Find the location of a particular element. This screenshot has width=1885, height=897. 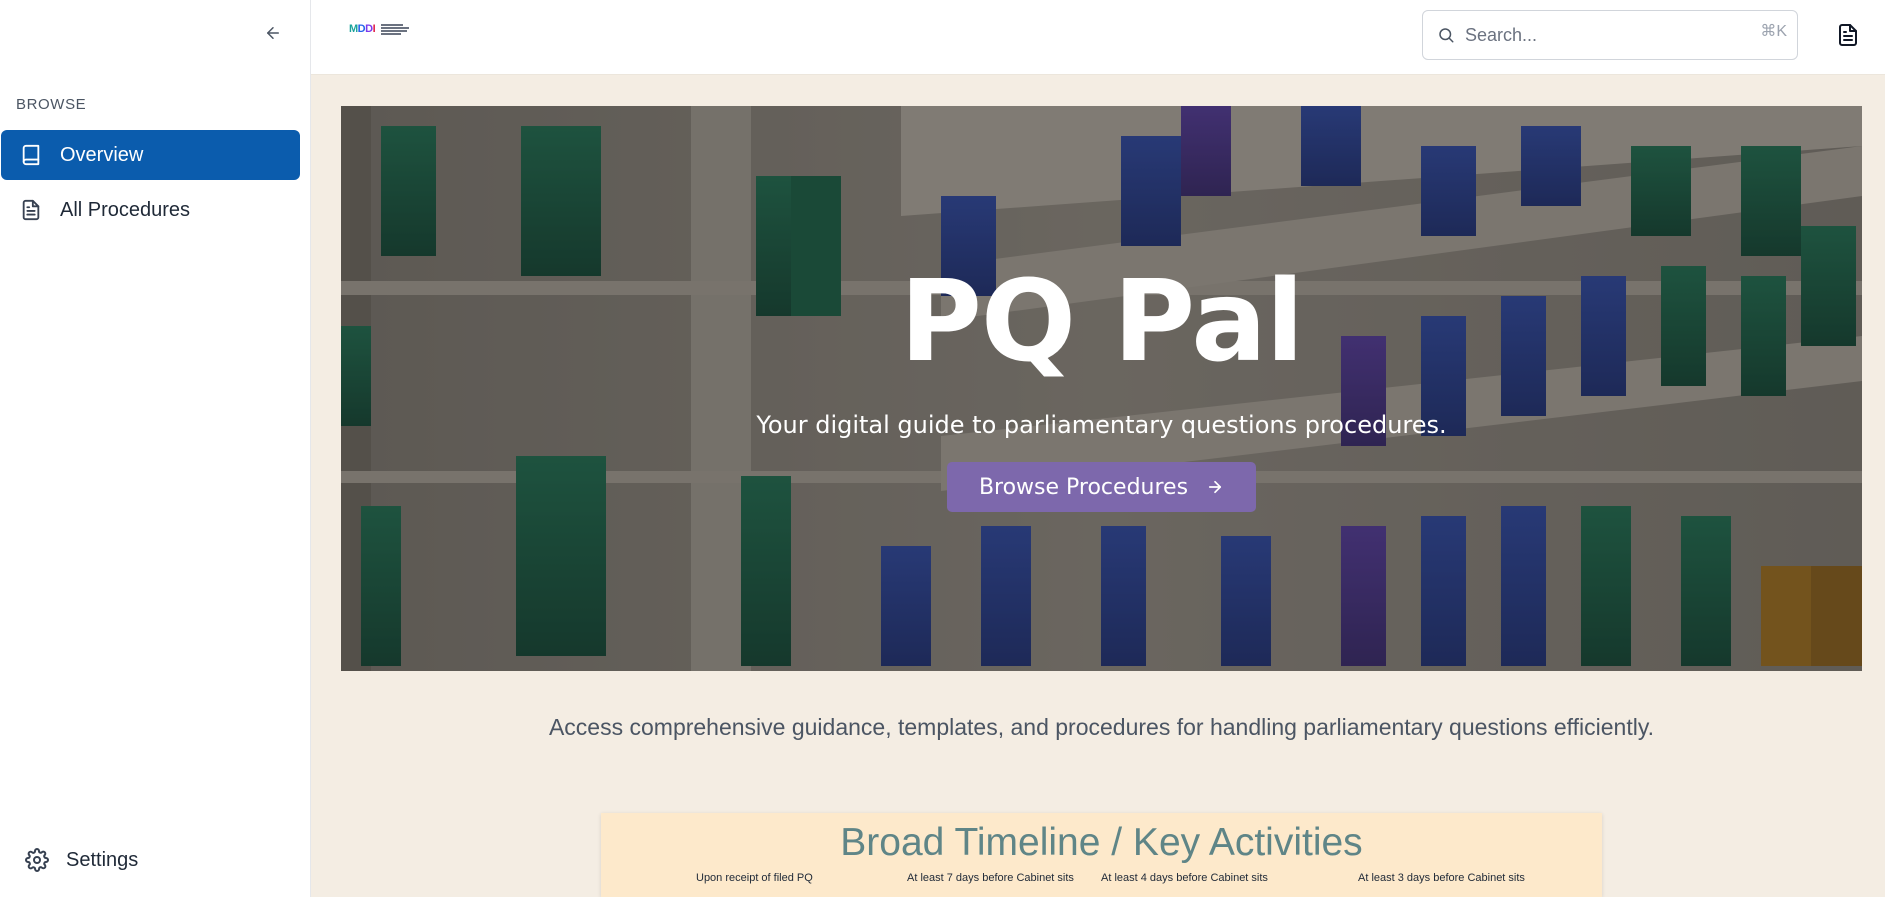

logo-mark: MDDI is located at coordinates (362, 29).